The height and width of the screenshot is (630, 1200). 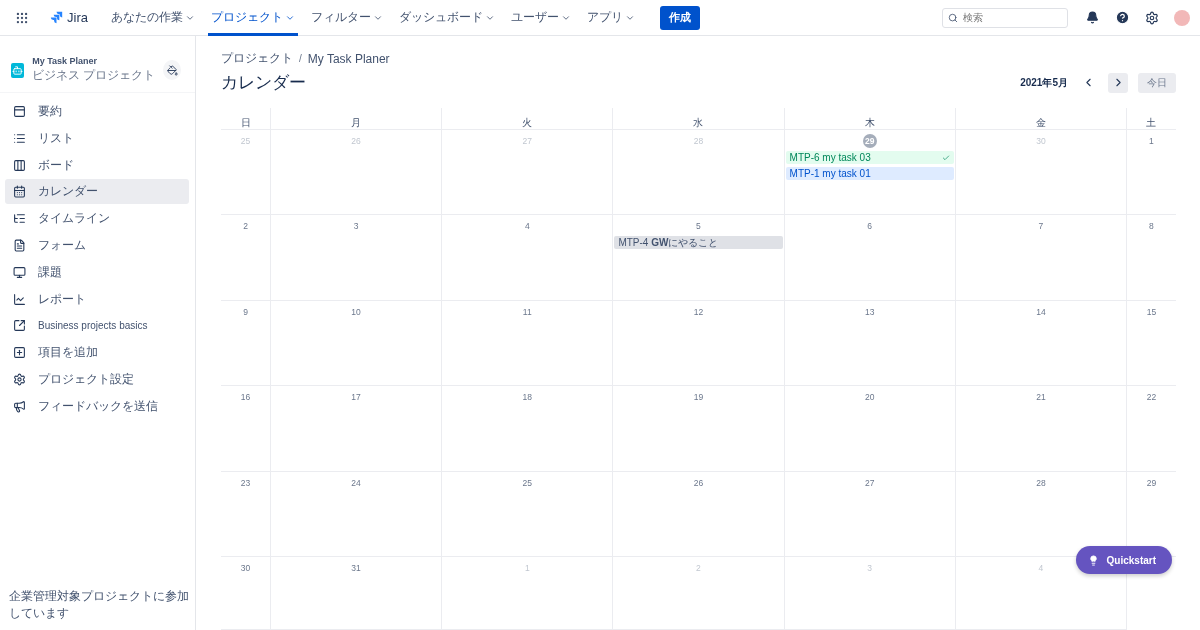 What do you see at coordinates (19, 245) in the screenshot?
I see `document-icon` at bounding box center [19, 245].